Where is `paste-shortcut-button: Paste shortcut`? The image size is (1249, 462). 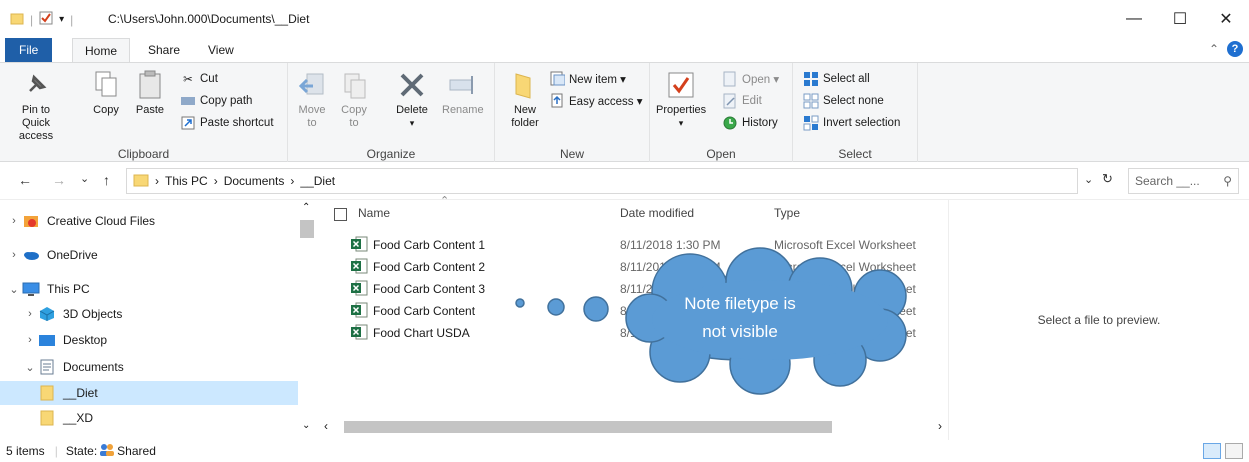 paste-shortcut-button: Paste shortcut is located at coordinates (227, 123).